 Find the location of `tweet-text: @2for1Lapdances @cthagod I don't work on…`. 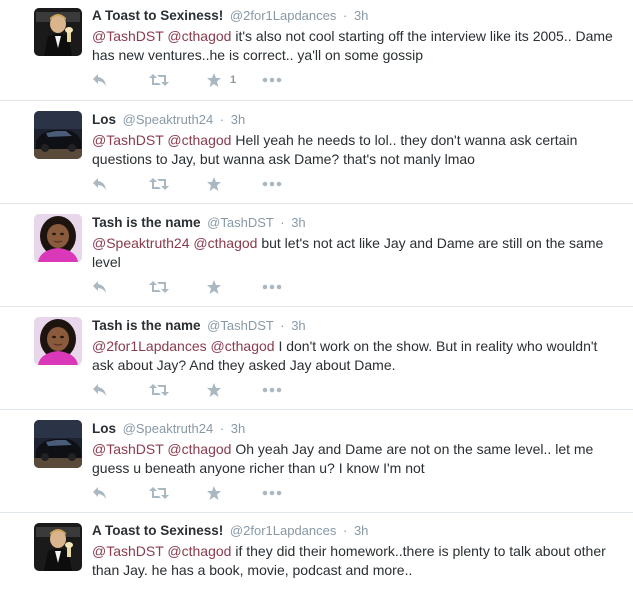

tweet-text: @2for1Lapdances @cthagod I don't work on… is located at coordinates (356, 356).